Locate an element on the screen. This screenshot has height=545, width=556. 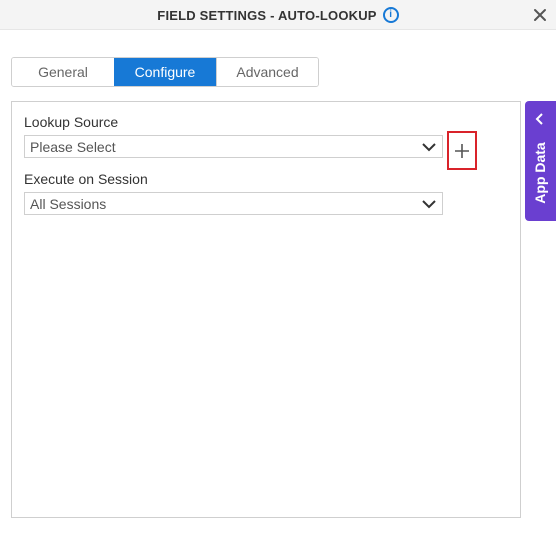
tab-configure: Configure is located at coordinates (165, 72).